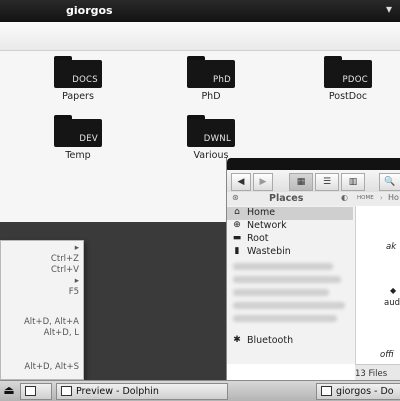 This screenshot has height=401, width=400. What do you see at coordinates (290, 341) in the screenshot?
I see `places-item-bluetooth: ✱ Bluetooth` at bounding box center [290, 341].